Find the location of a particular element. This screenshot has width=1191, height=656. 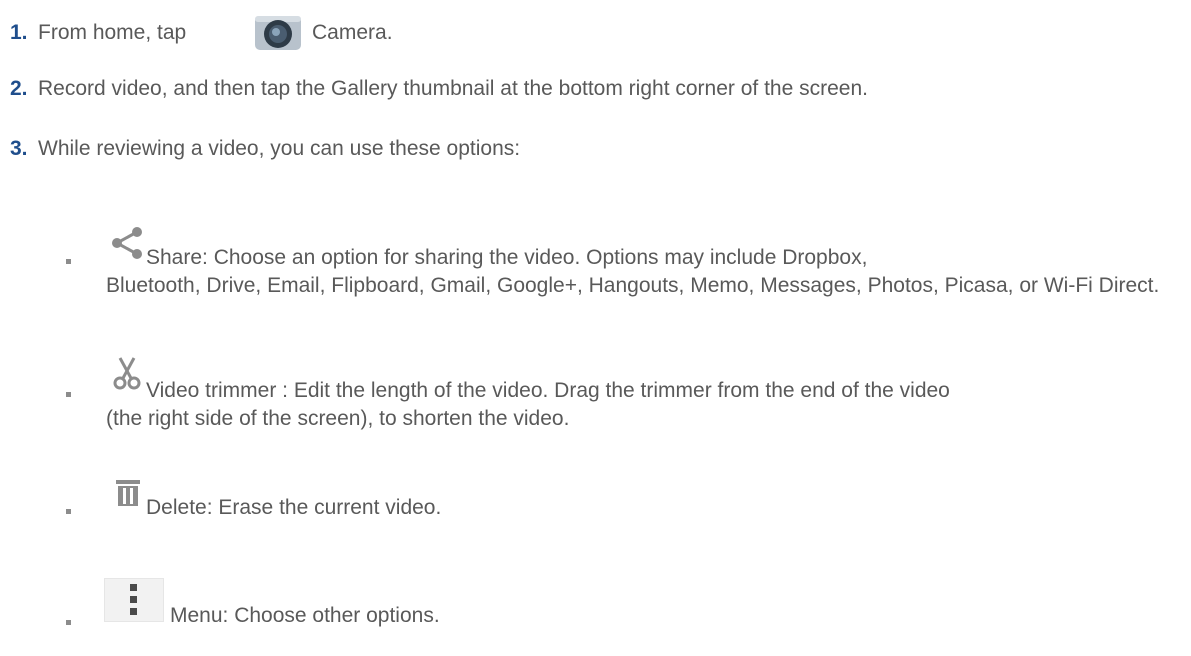

step-text: From home, tap is located at coordinates (112, 33).